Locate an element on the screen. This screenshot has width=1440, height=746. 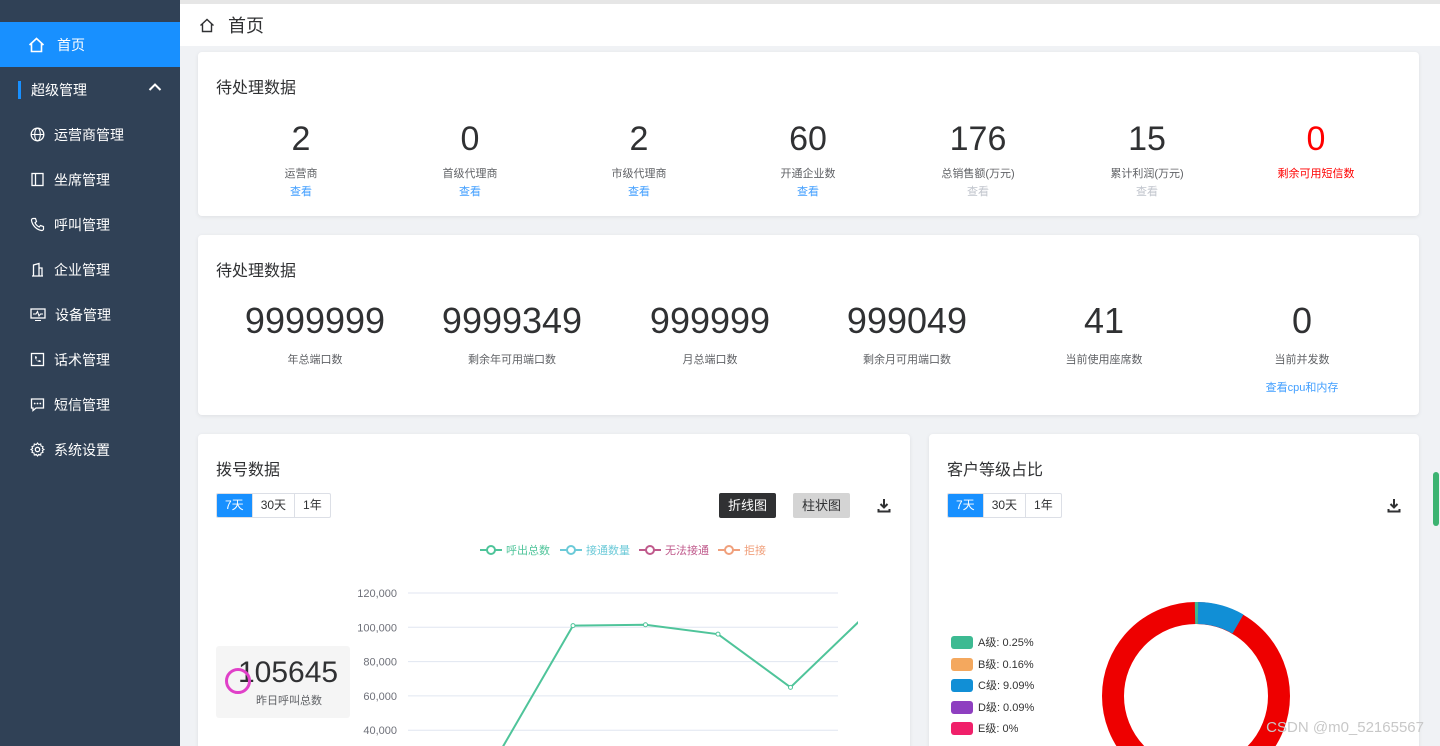
scrollbar-thumb is located at coordinates (1436, 499).